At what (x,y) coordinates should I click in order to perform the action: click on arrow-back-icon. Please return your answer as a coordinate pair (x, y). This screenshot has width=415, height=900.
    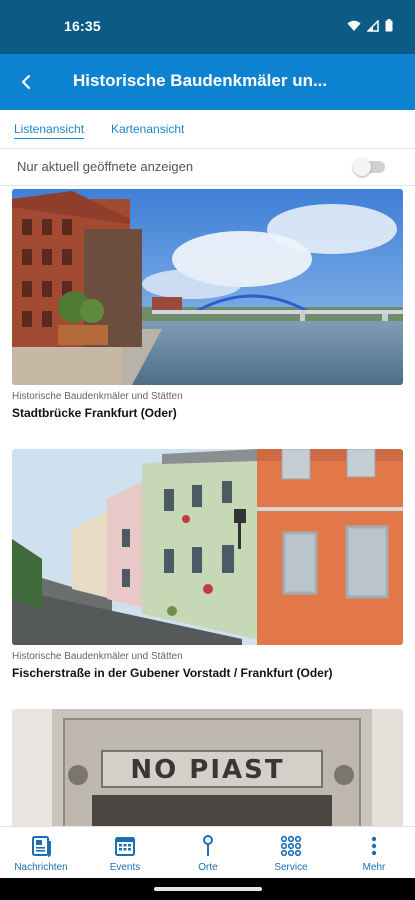
    Looking at the image, I should click on (26, 82).